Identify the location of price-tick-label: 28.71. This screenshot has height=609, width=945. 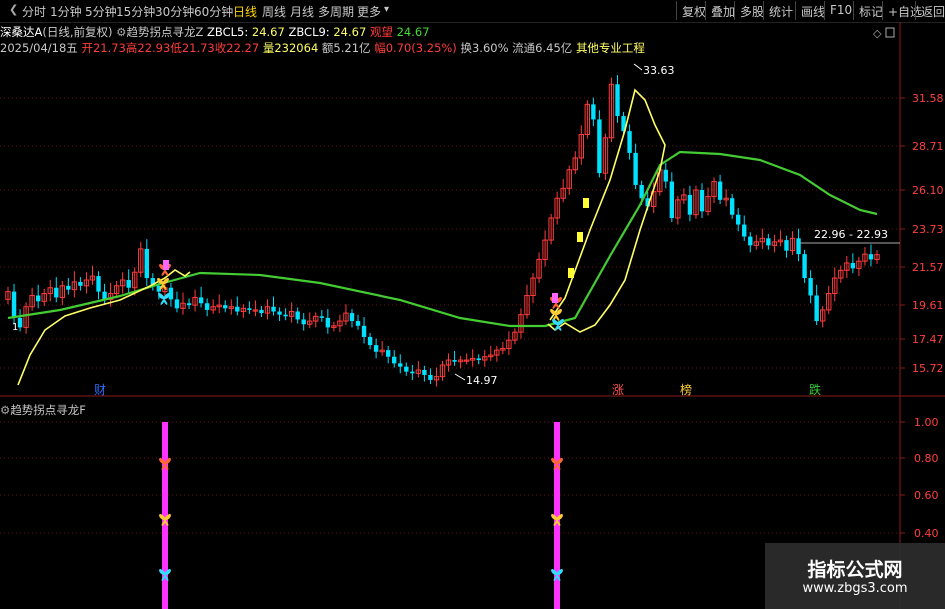
(928, 146).